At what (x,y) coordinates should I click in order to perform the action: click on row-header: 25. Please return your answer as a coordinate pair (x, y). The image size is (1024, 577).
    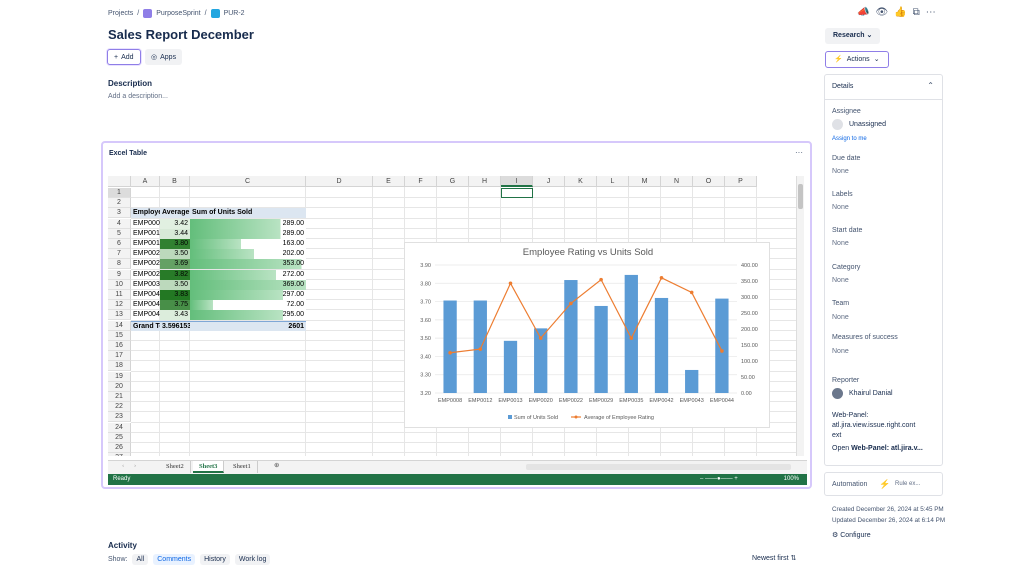
    Looking at the image, I should click on (119, 437).